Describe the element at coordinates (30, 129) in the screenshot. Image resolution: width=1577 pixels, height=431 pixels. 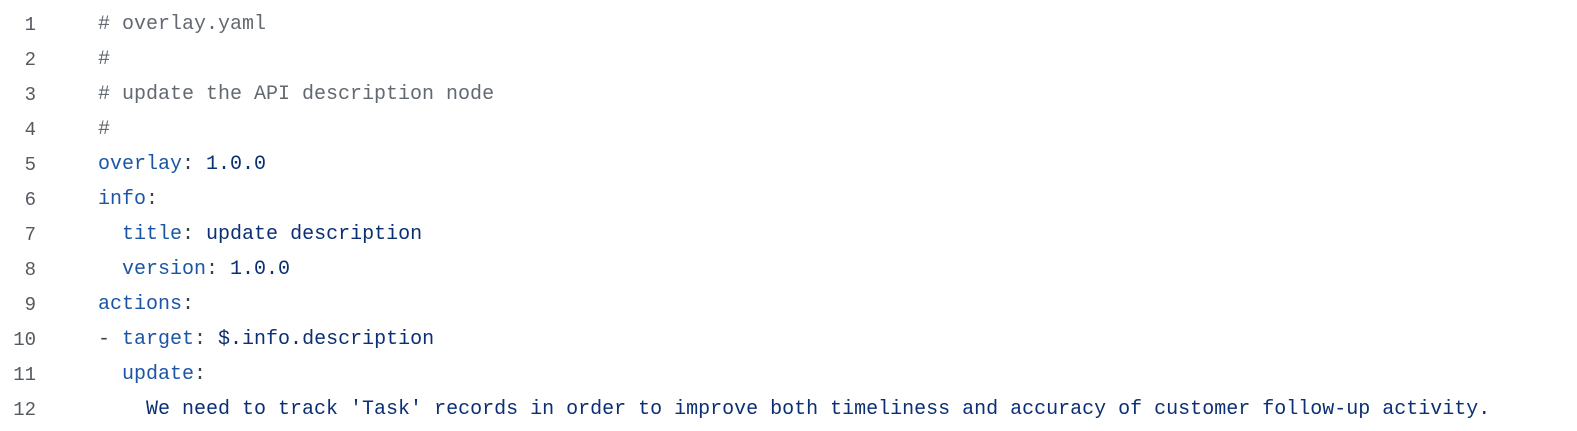
I see `line-number: 4` at that location.